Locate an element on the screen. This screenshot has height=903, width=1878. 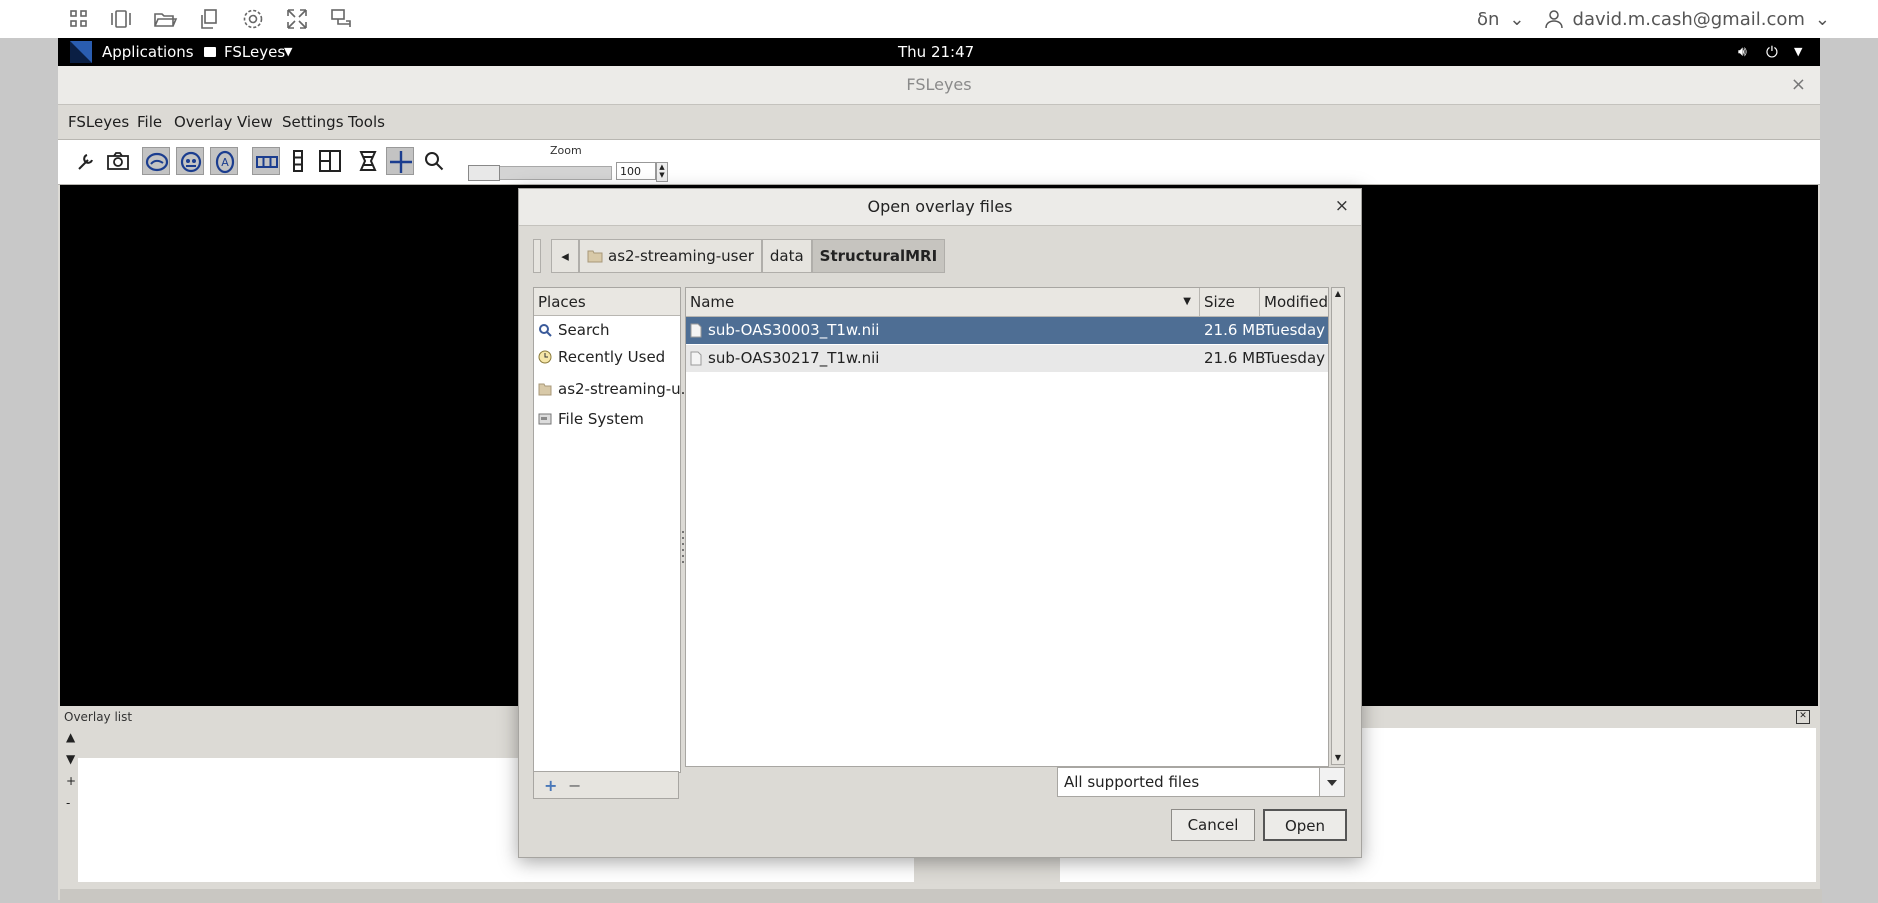
path-bar: ◂ as2-streaming-user data StructuralMRI is located at coordinates (739, 256).